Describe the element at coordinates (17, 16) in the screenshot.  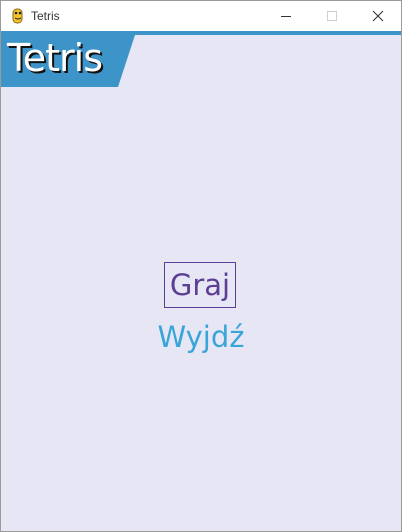
I see `python-icon` at that location.